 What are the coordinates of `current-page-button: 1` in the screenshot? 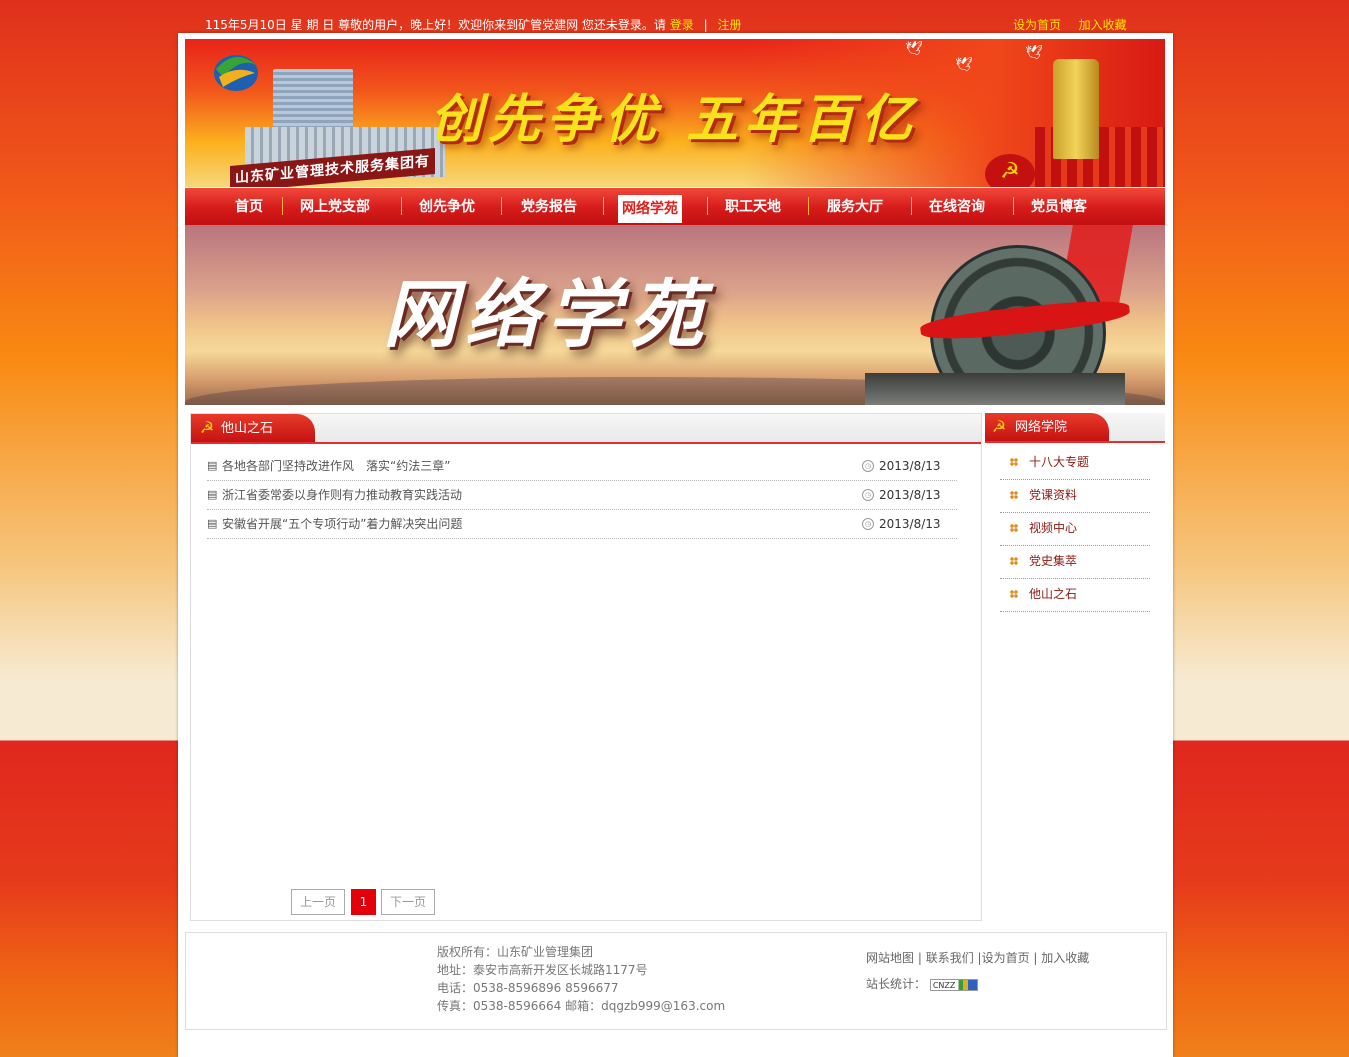 It's located at (363, 902).